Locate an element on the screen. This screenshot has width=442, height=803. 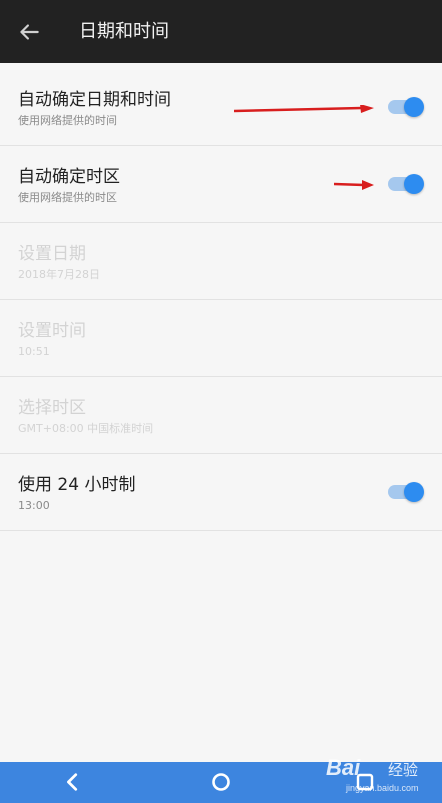
auto-timezone-toggle is located at coordinates (406, 184).